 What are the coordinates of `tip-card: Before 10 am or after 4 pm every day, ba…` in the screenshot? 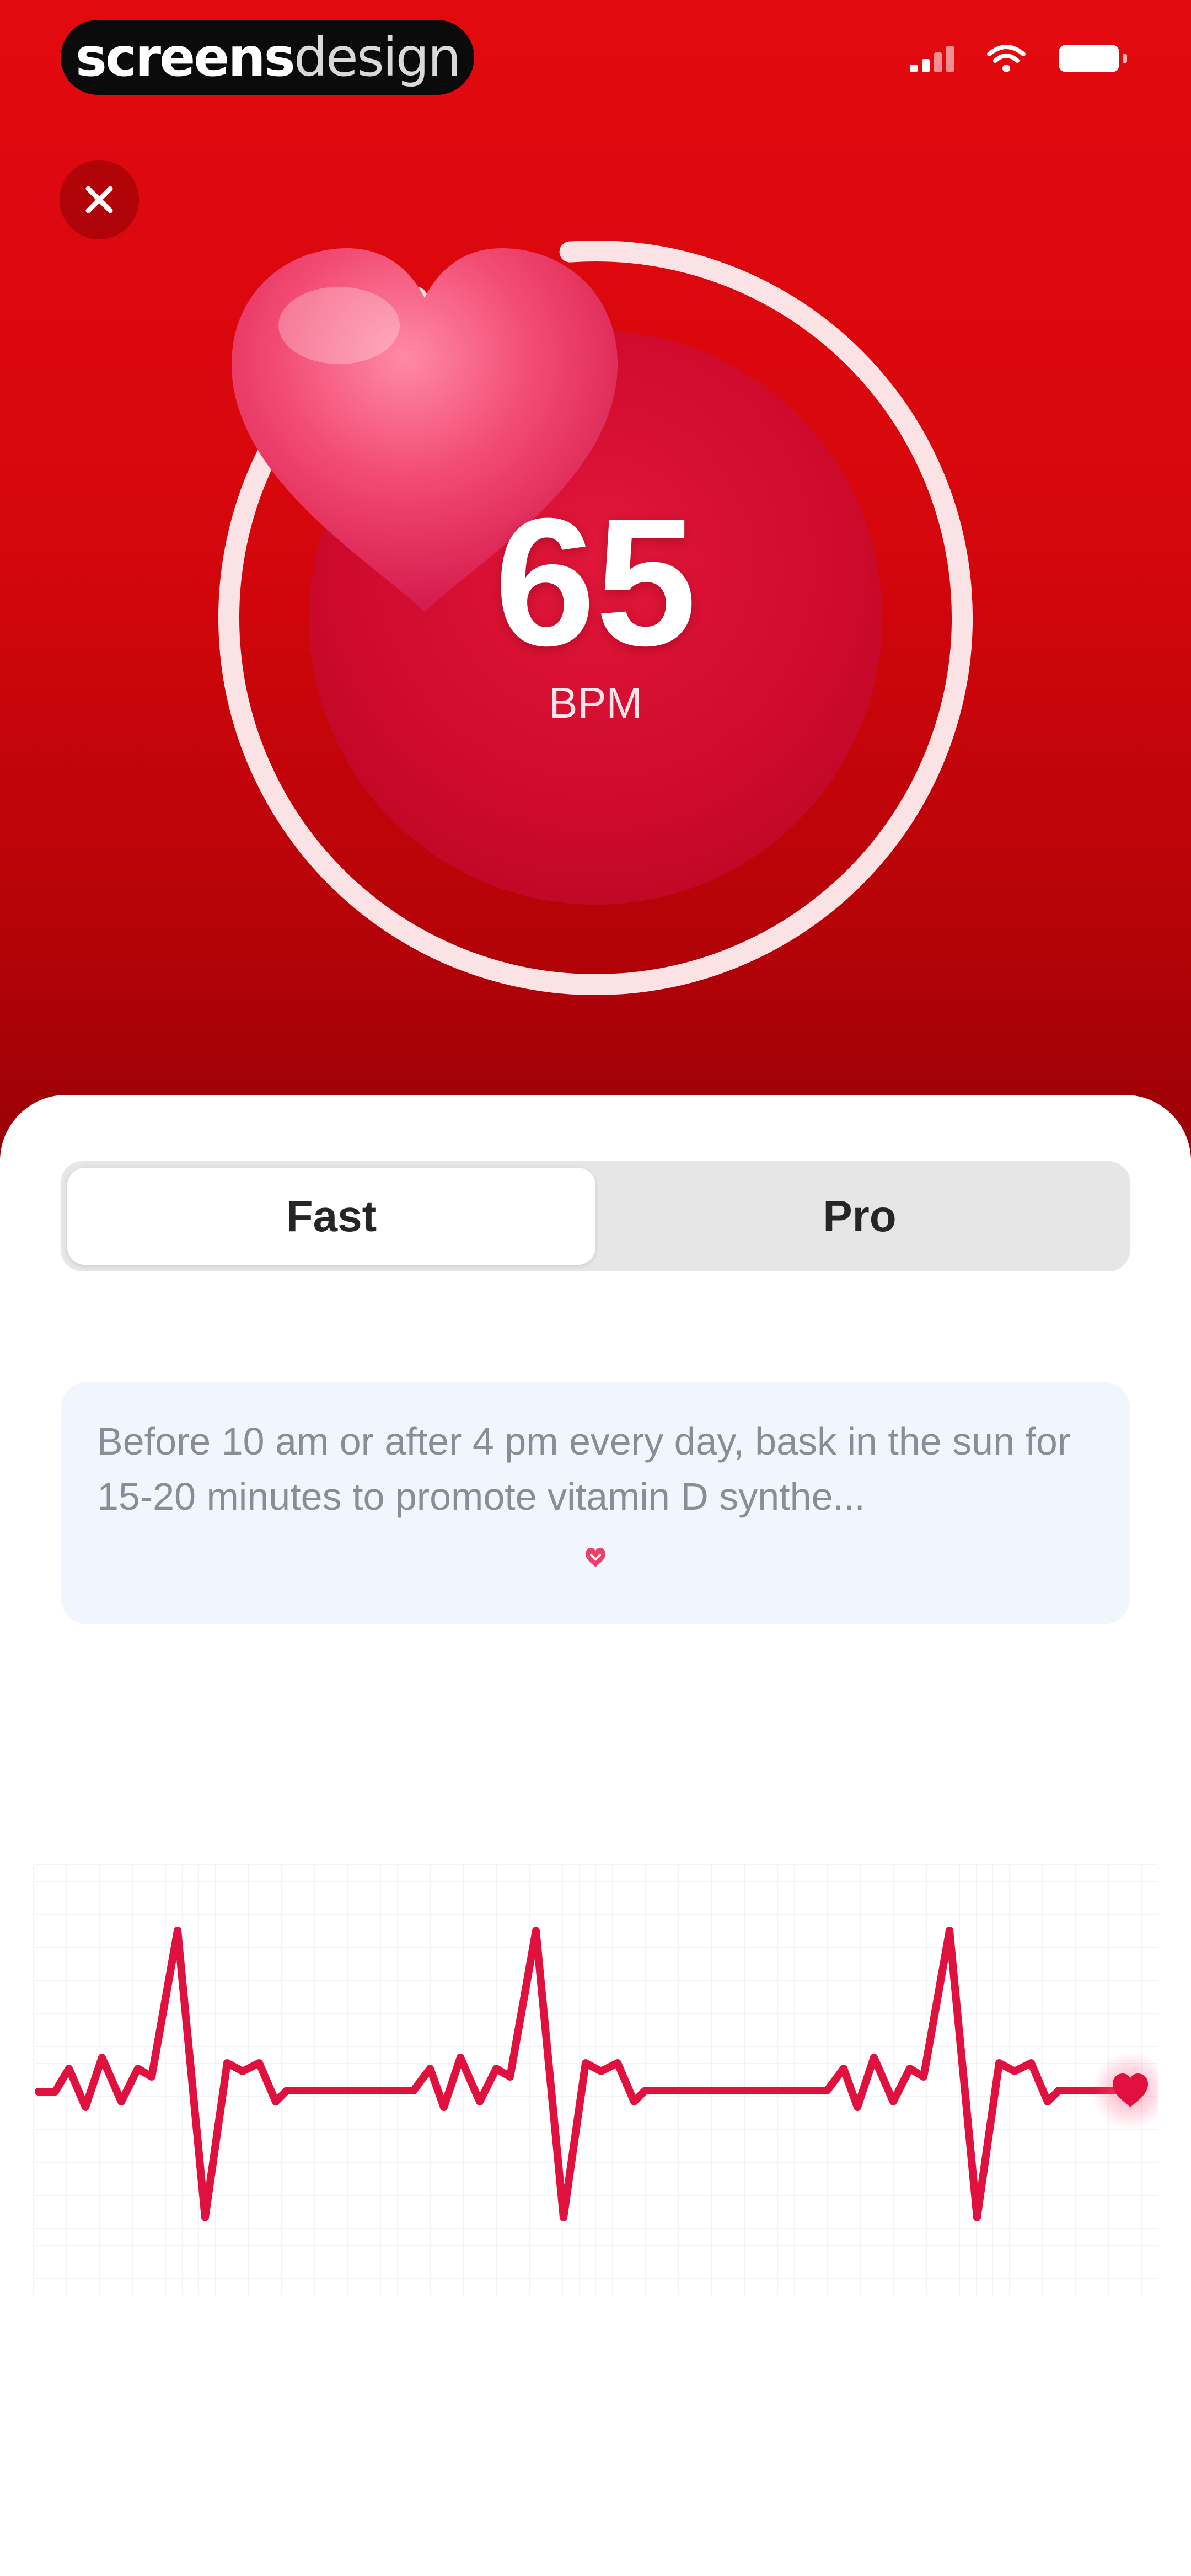 It's located at (595, 1503).